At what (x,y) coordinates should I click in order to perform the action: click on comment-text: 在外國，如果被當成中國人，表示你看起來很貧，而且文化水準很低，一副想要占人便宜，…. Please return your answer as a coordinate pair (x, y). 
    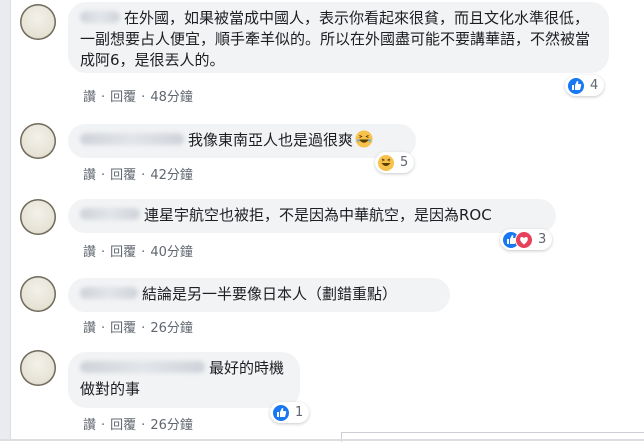
    Looking at the image, I should click on (335, 39).